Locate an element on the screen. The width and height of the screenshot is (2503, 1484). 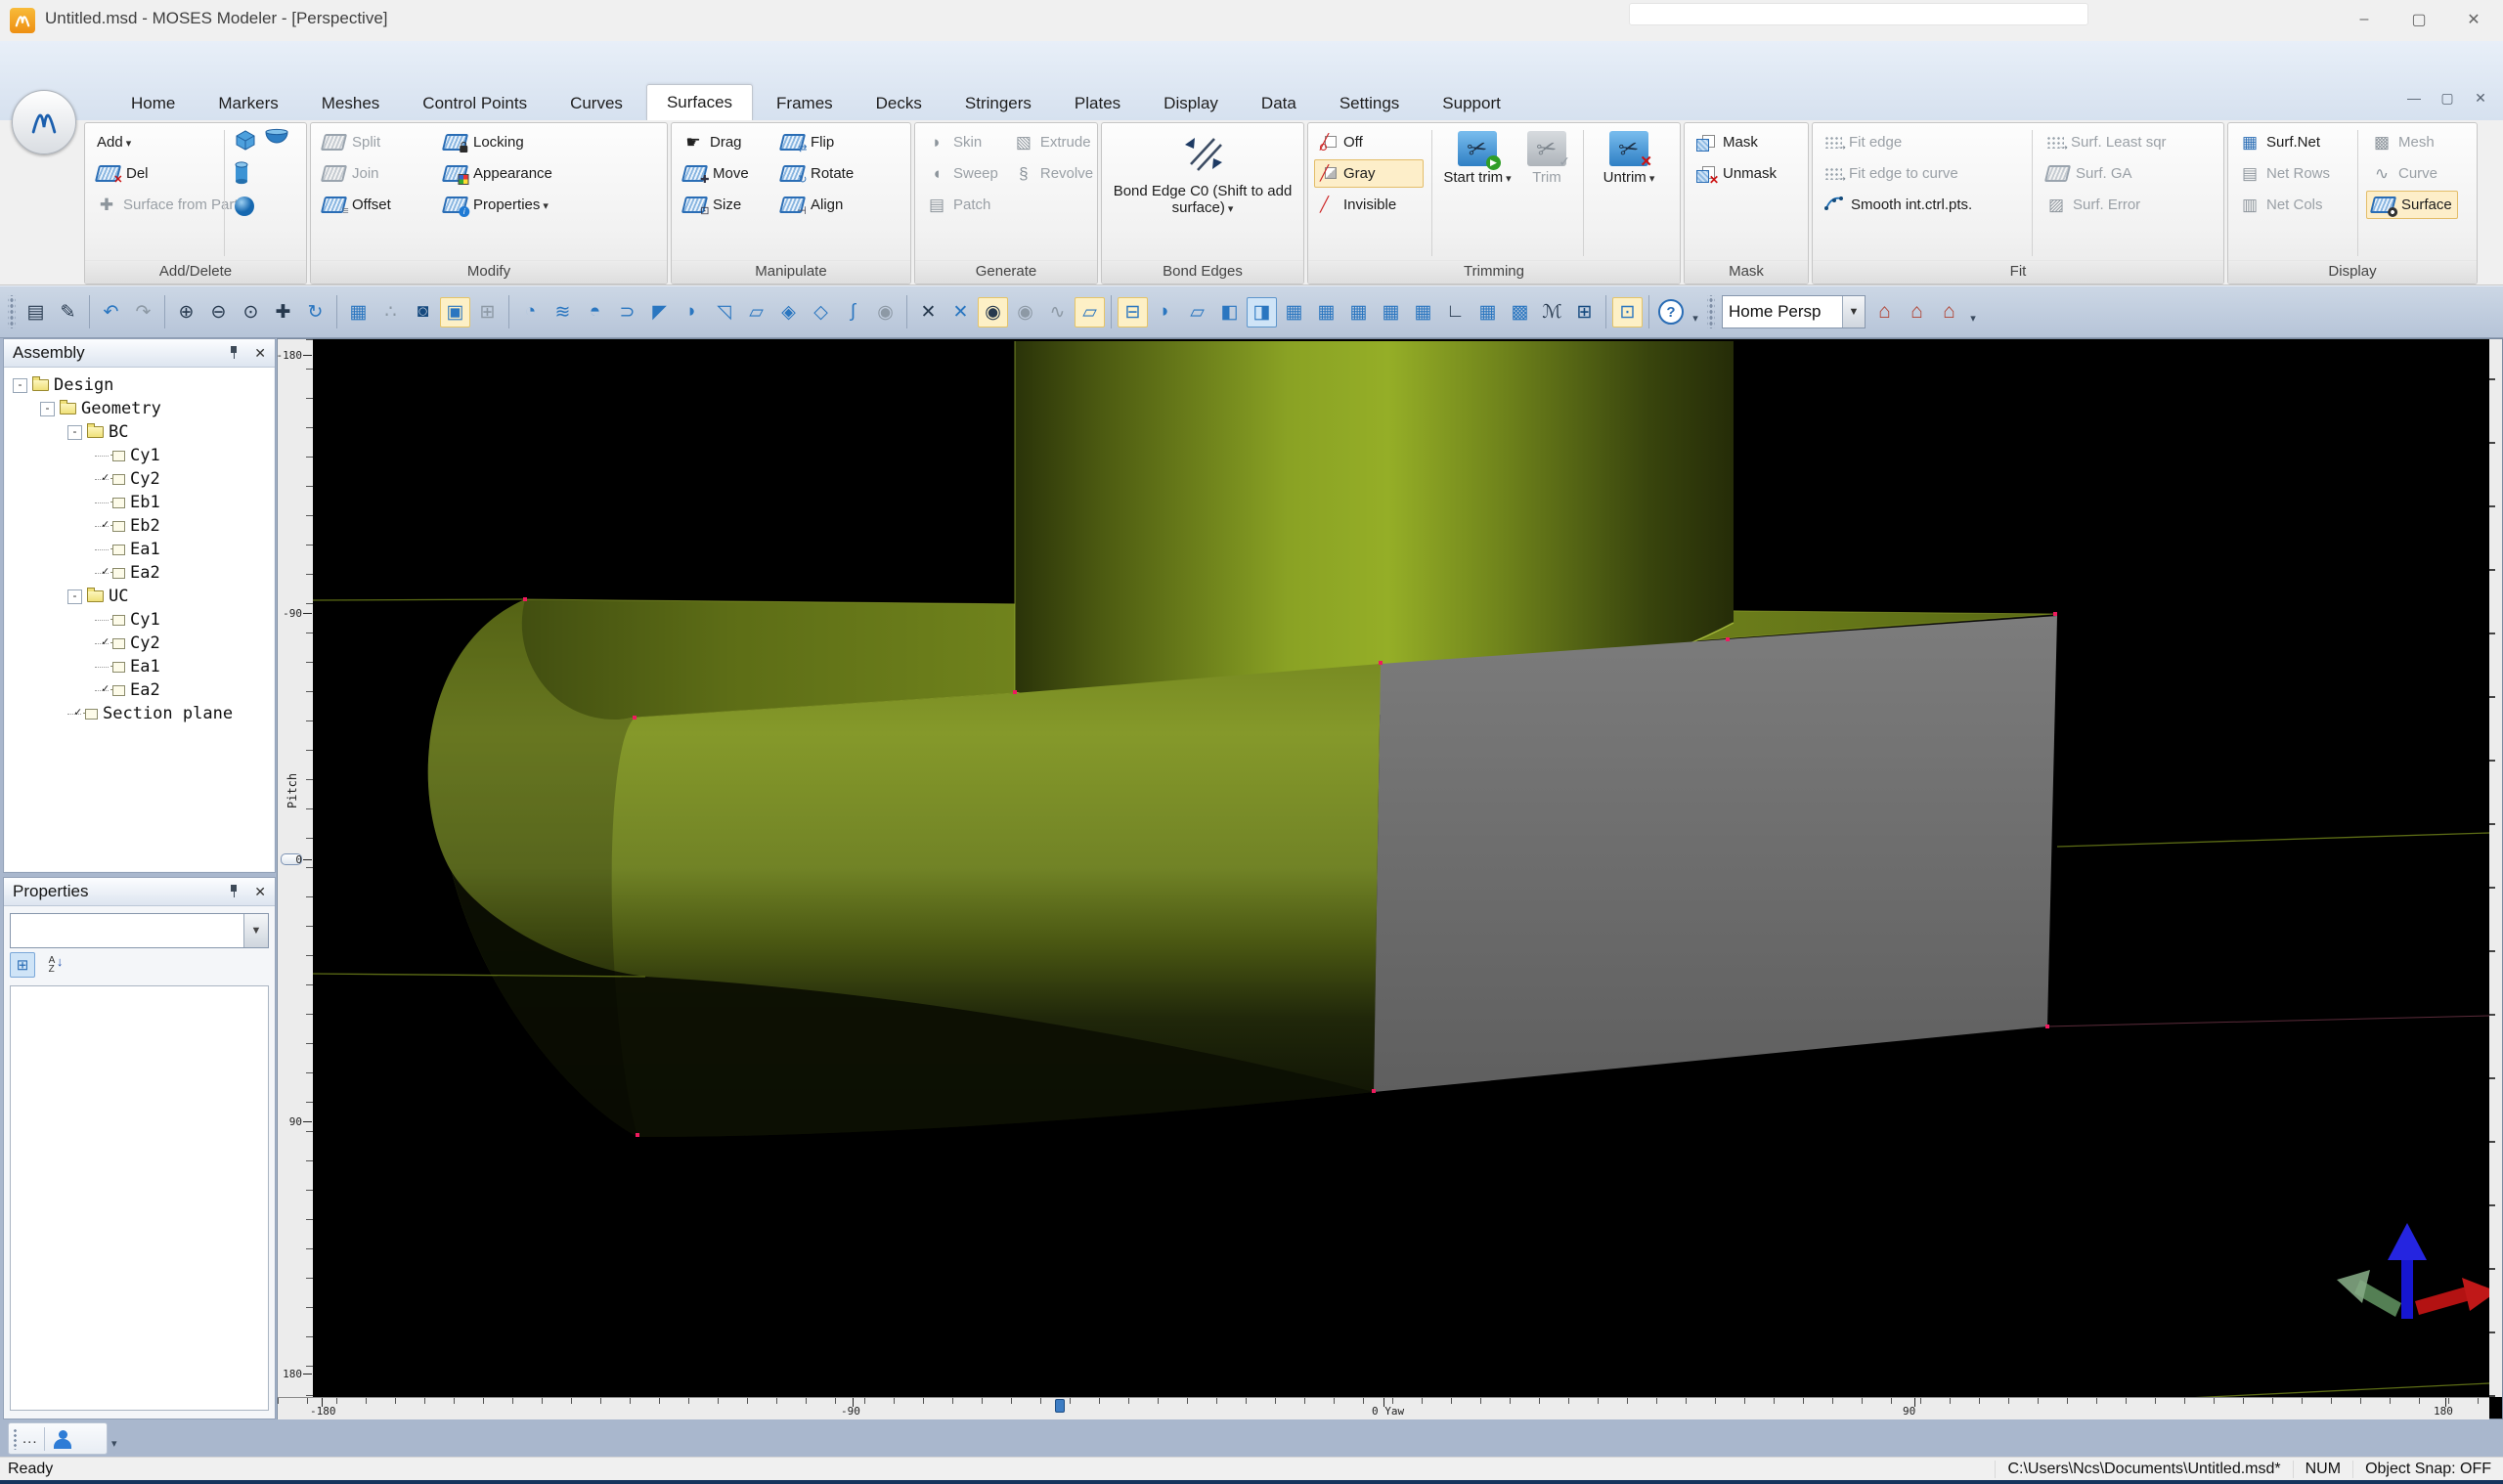
calculator-button: ⊞ is located at coordinates (1584, 312).